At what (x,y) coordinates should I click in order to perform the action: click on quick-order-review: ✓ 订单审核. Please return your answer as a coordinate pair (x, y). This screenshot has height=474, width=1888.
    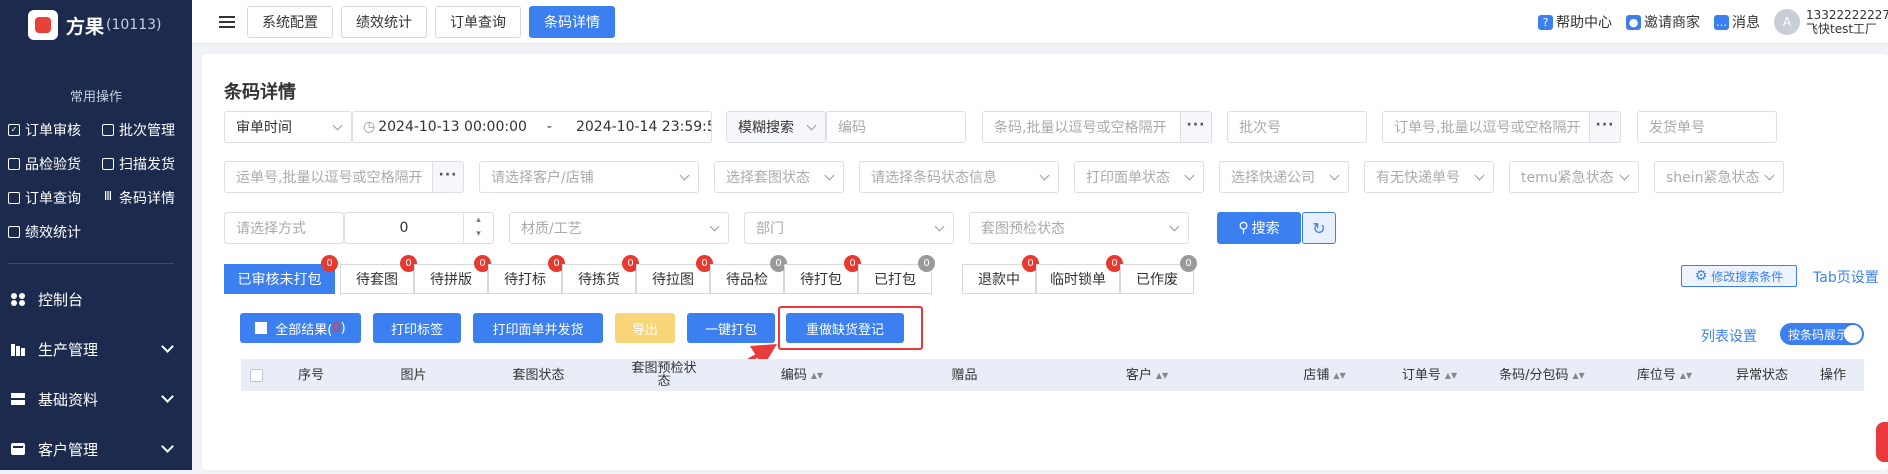
    Looking at the image, I should click on (55, 130).